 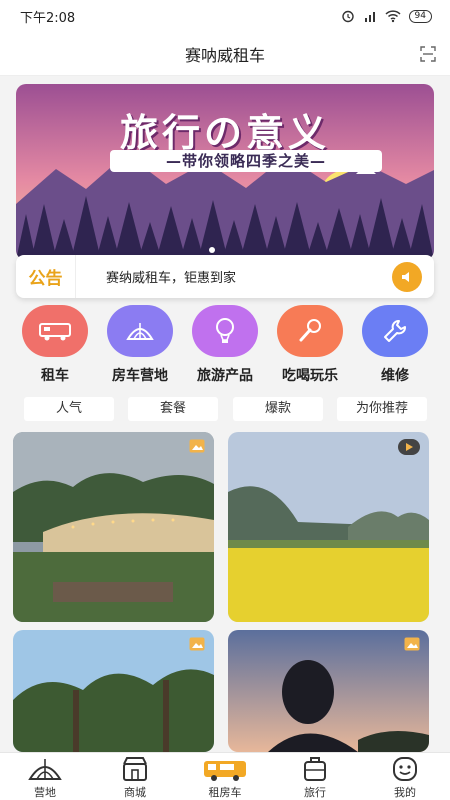 I want to click on category-car-rental: 租车, so click(x=55, y=345).